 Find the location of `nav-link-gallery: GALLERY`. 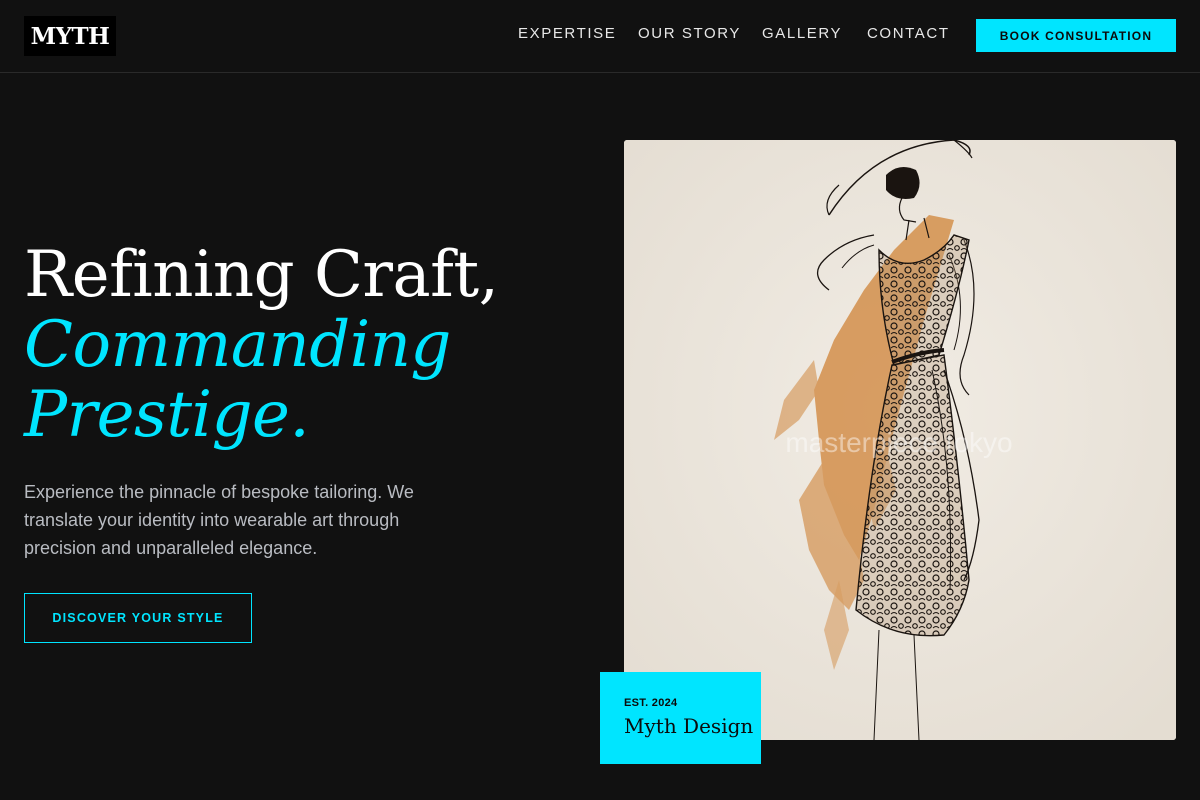

nav-link-gallery: GALLERY is located at coordinates (802, 33).